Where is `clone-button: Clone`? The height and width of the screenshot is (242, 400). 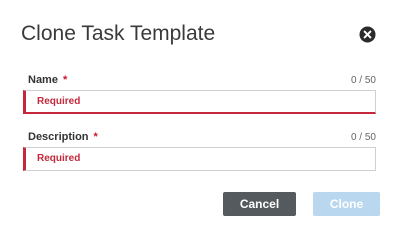 clone-button: Clone is located at coordinates (346, 204).